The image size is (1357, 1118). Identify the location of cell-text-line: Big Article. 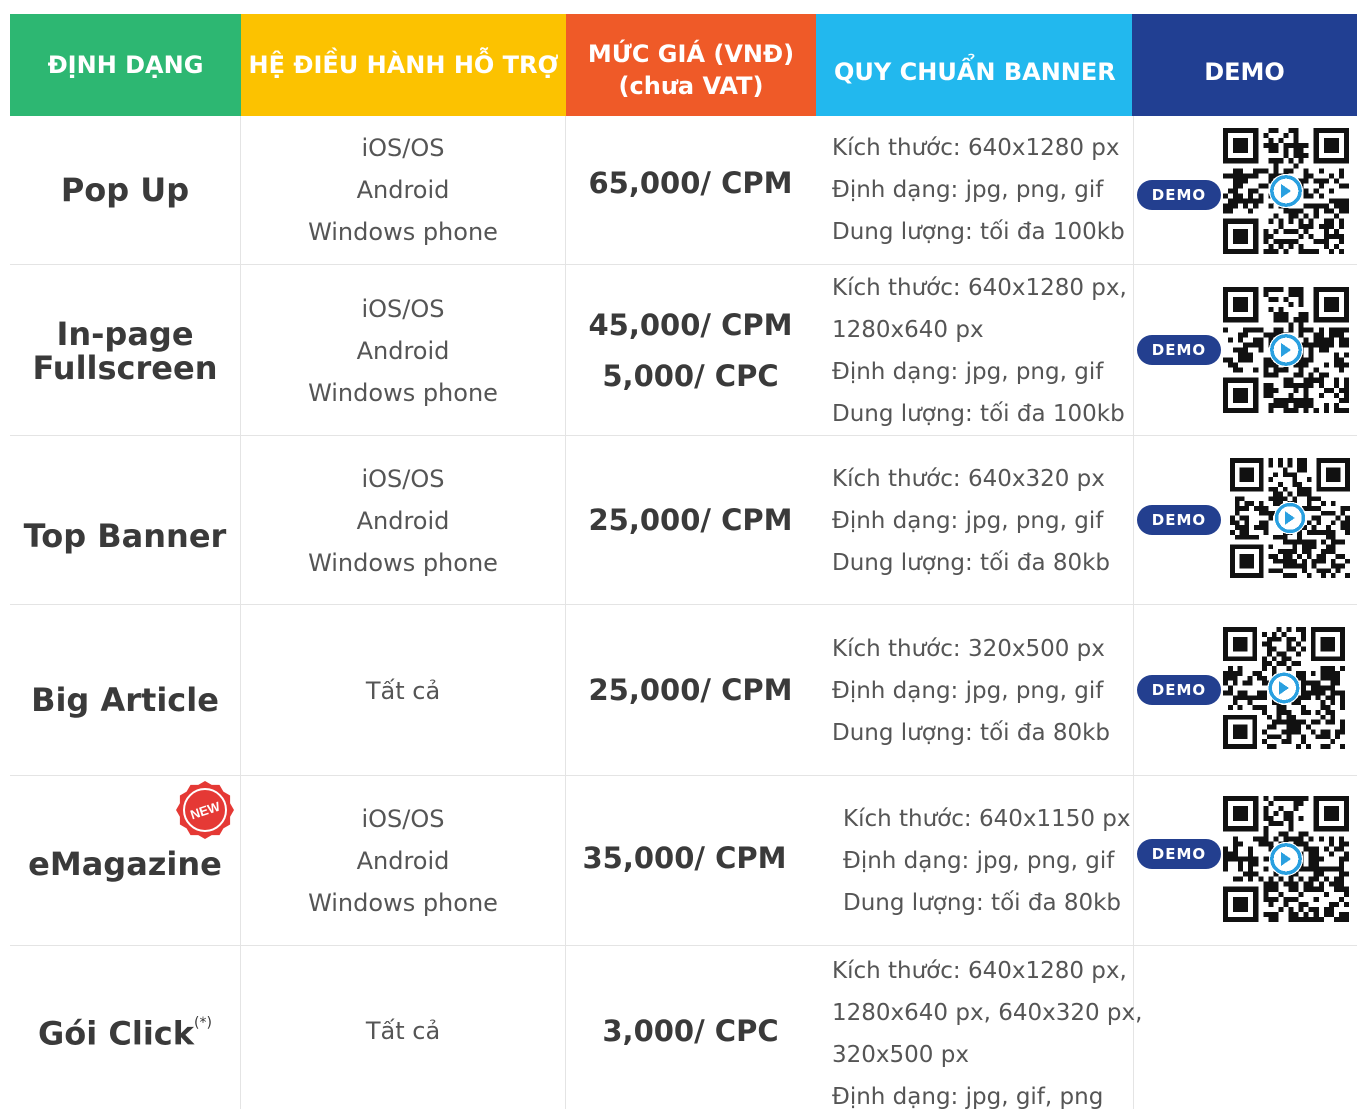
(125, 699).